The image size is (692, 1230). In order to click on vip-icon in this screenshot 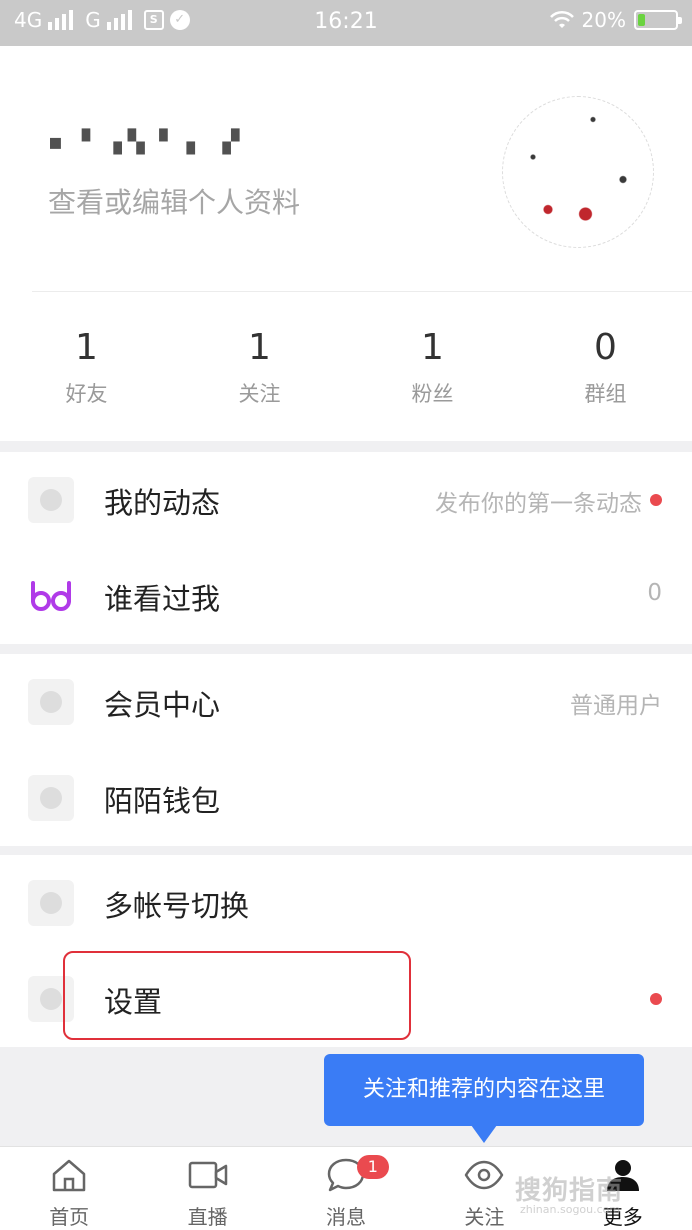, I will do `click(51, 702)`.